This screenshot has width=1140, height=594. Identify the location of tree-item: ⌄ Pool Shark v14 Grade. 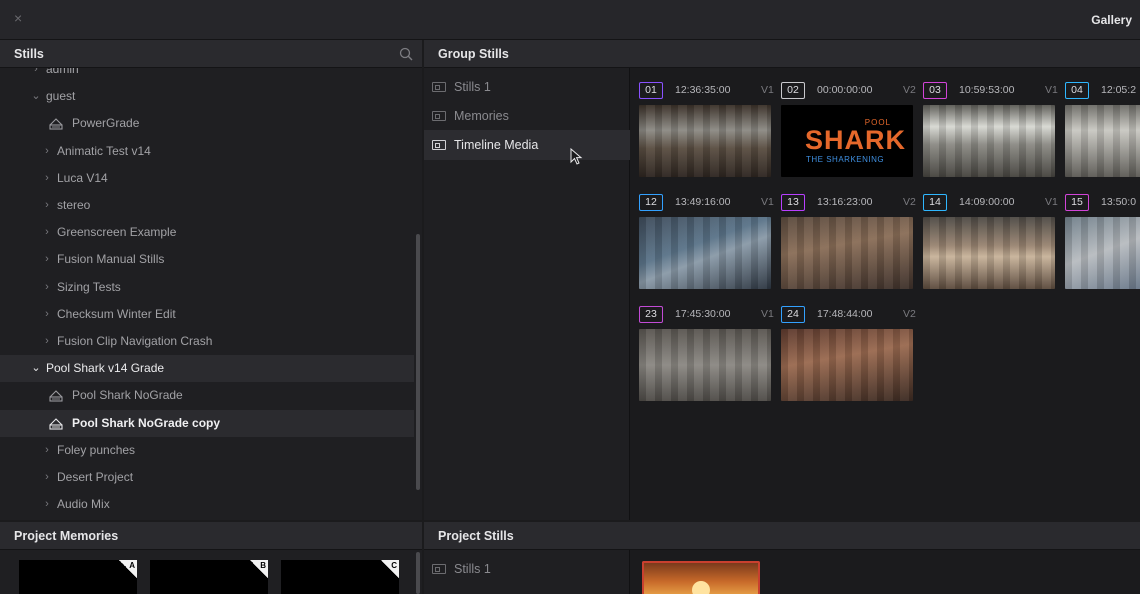
(207, 369).